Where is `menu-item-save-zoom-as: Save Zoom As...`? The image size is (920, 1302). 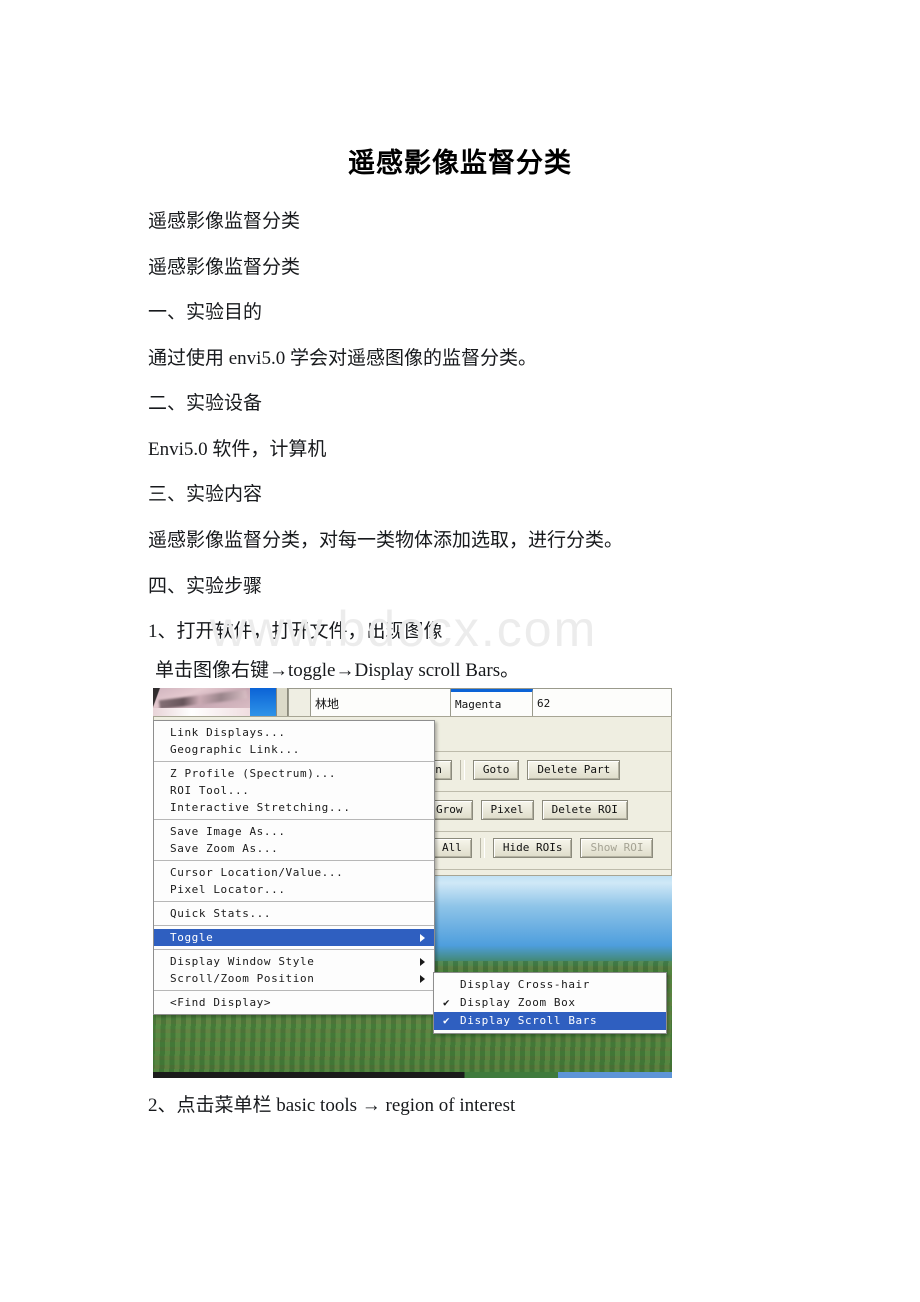
menu-item-save-zoom-as: Save Zoom As... is located at coordinates (294, 848).